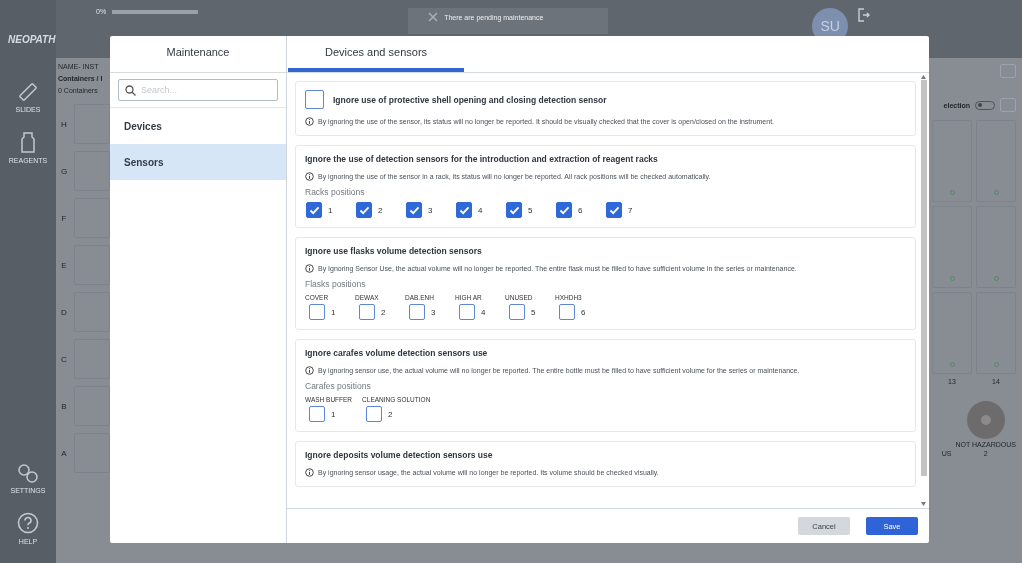 Image resolution: width=1022 pixels, height=563 pixels. What do you see at coordinates (64, 124) in the screenshot?
I see `row-letter: H` at bounding box center [64, 124].